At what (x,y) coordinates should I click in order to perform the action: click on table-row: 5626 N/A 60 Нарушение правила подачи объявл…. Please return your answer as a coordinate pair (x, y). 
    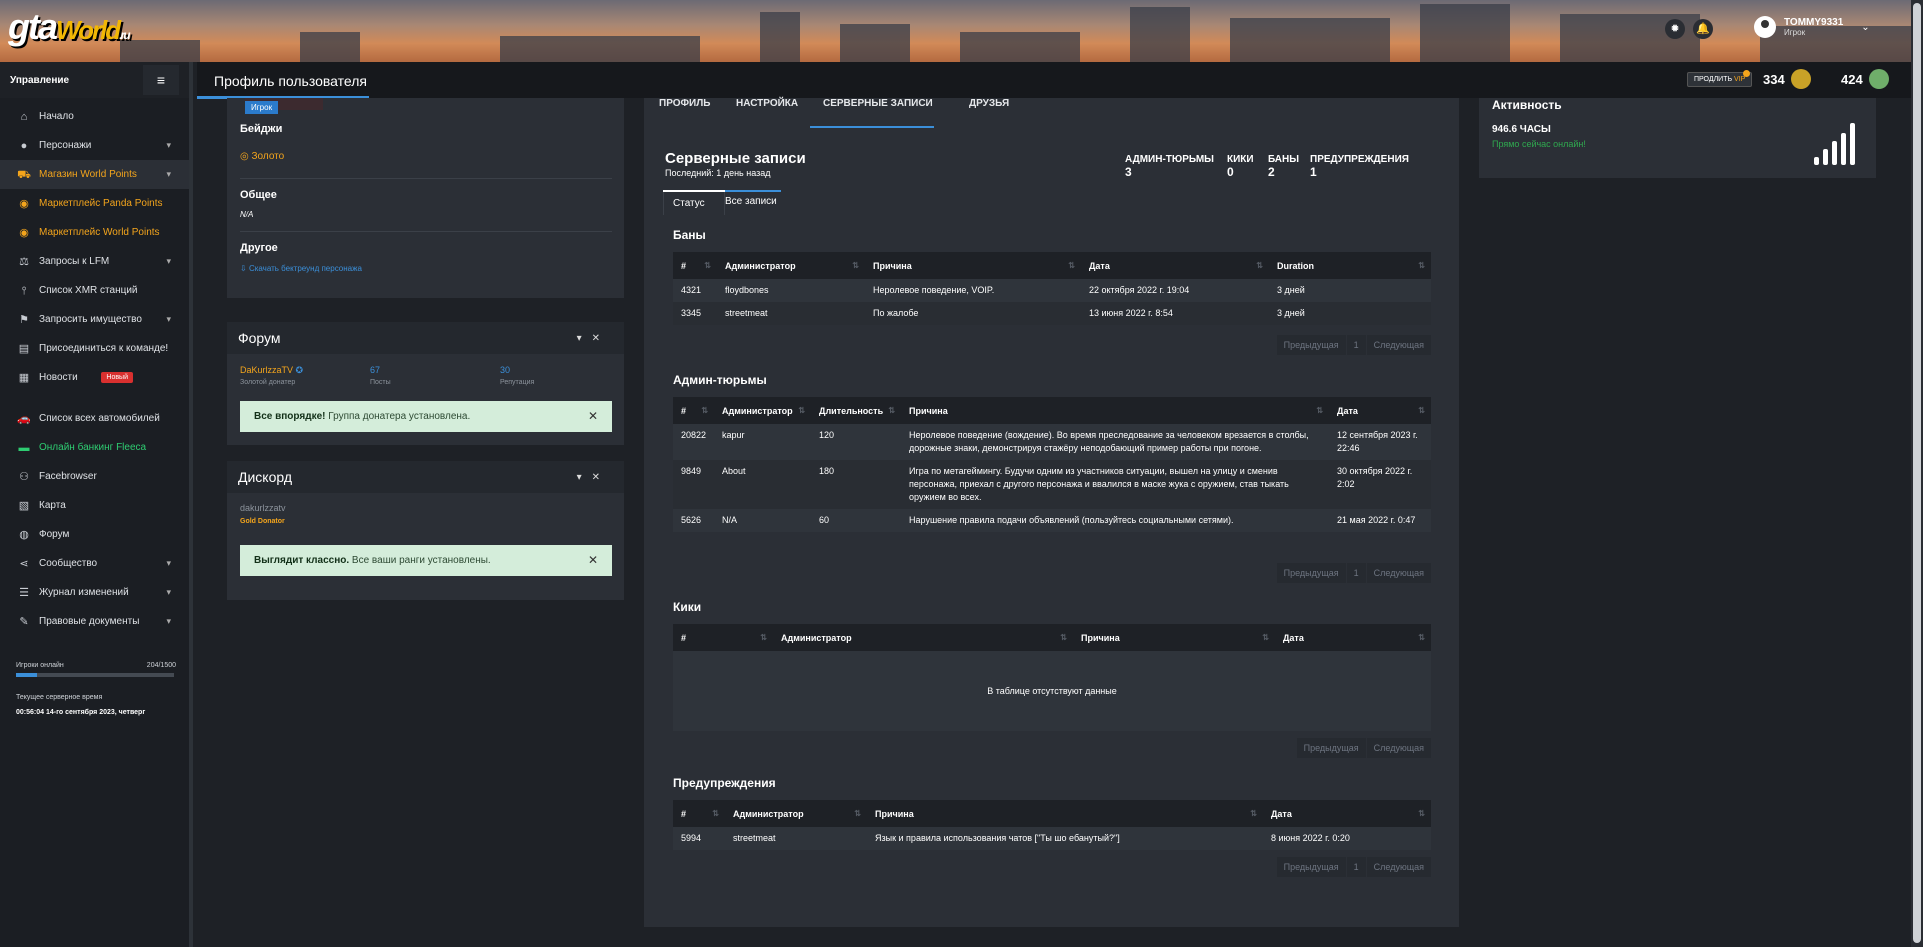
    Looking at the image, I should click on (1052, 520).